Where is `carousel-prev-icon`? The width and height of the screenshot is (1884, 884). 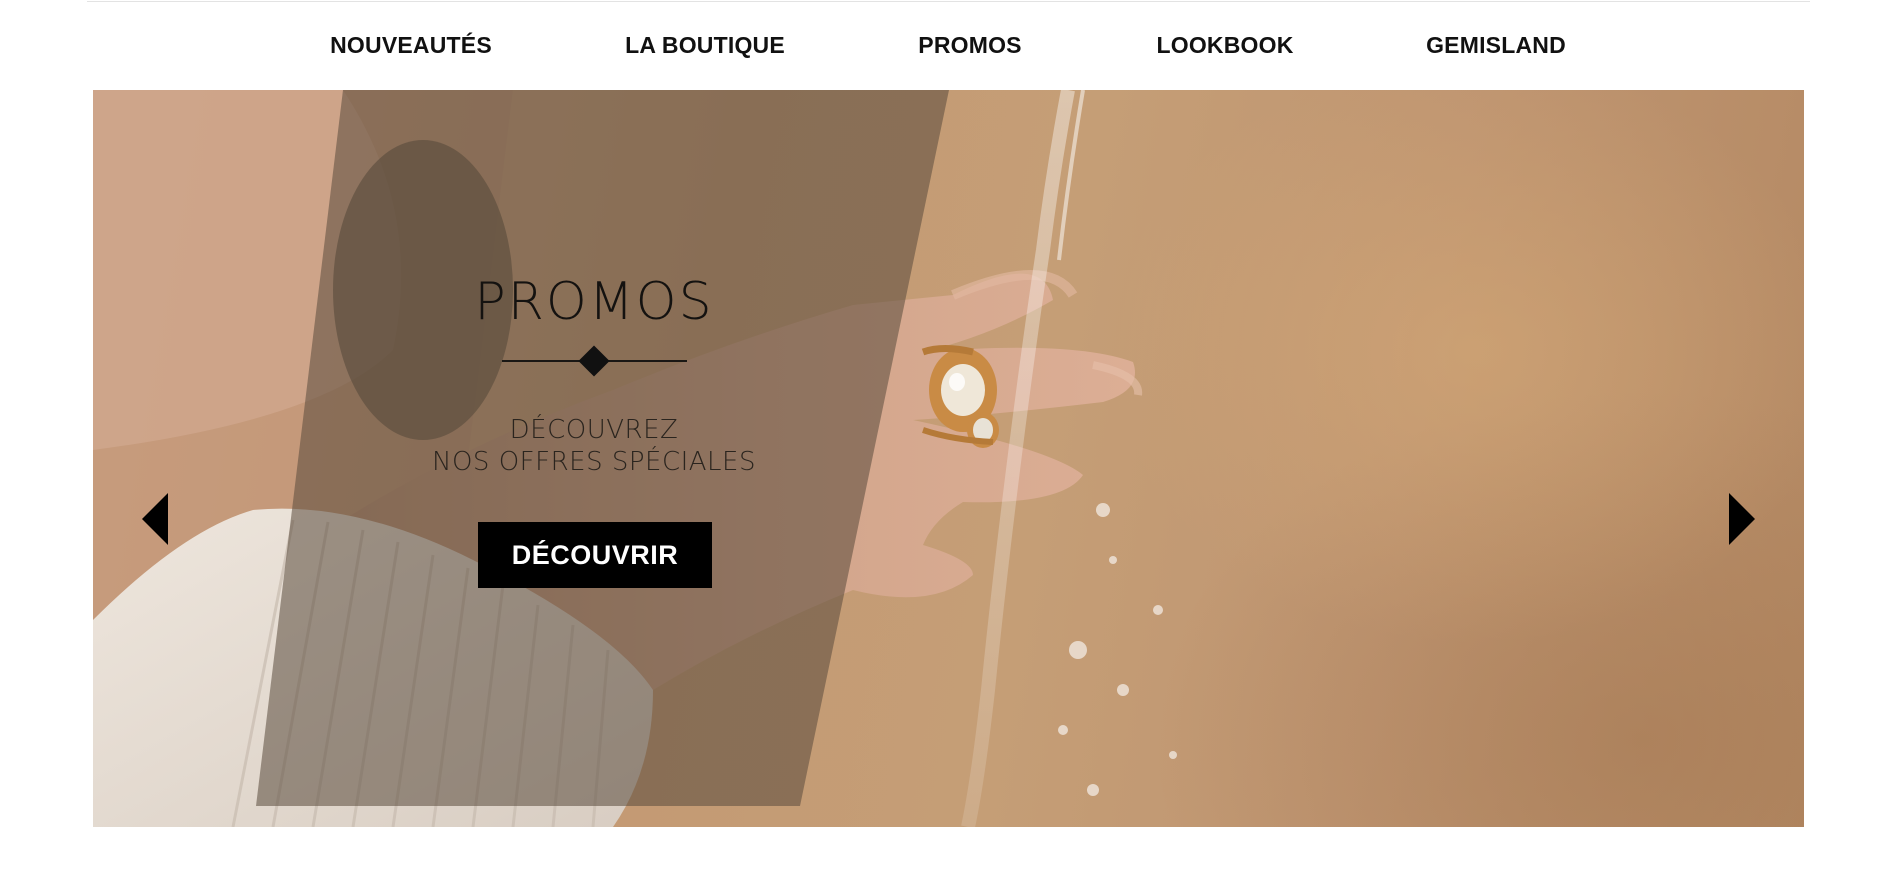
carousel-prev-icon is located at coordinates (155, 519).